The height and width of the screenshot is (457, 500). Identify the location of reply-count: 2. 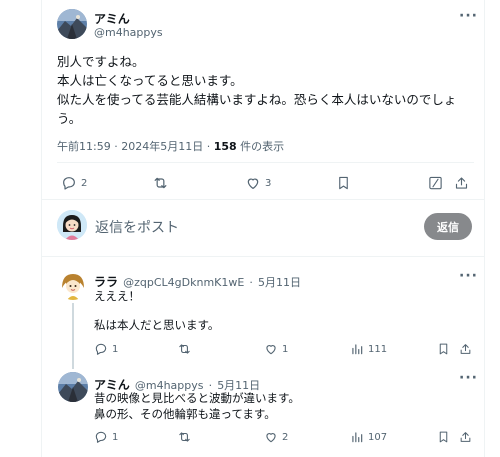
(84, 183).